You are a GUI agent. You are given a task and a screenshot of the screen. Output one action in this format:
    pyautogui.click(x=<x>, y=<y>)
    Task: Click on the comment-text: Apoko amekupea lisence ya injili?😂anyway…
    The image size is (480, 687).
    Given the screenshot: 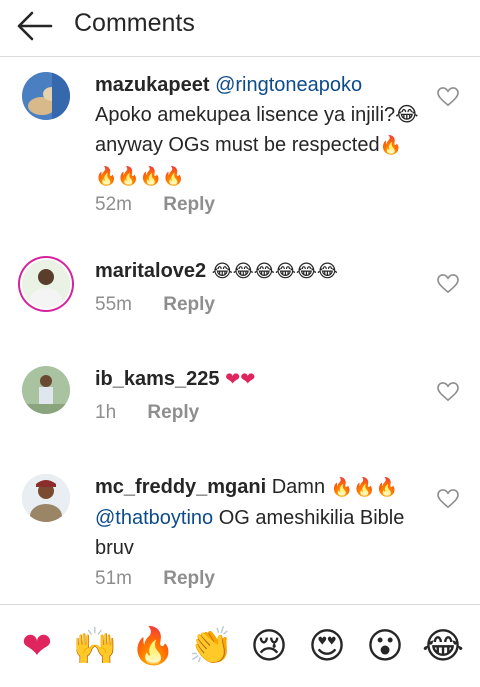 What is the action you would take?
    pyautogui.click(x=257, y=130)
    